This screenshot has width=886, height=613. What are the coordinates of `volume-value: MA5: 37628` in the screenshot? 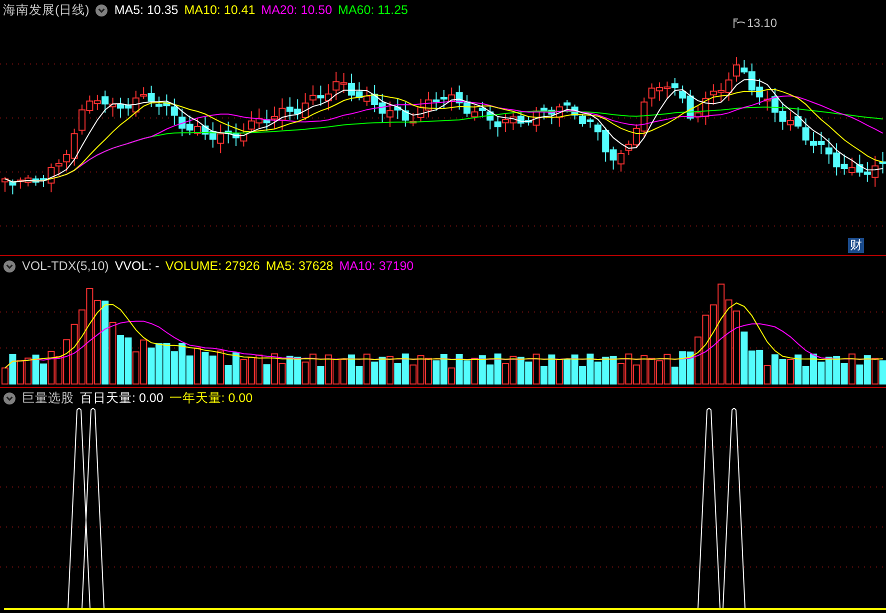 It's located at (300, 266).